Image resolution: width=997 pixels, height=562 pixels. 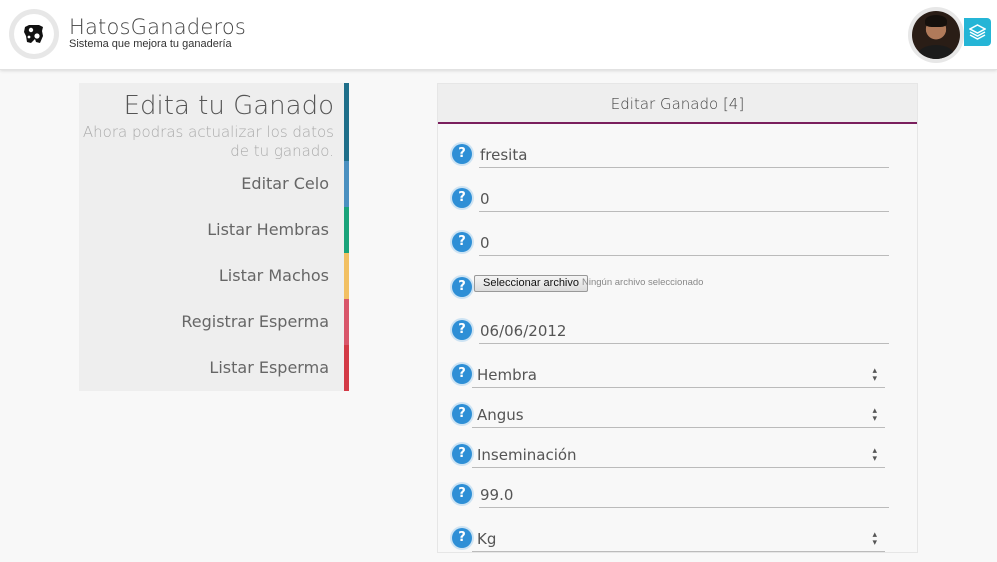 I want to click on layers-button, so click(x=977, y=32).